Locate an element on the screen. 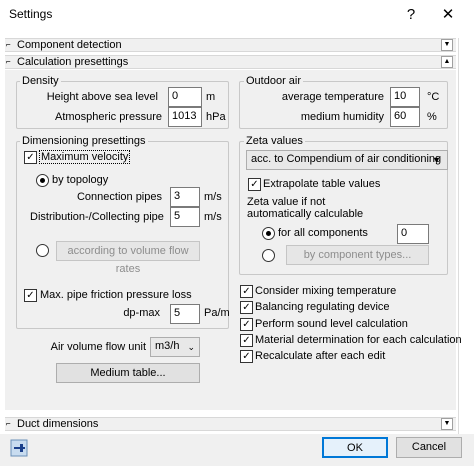 The image size is (474, 466). by-topology-label: by topology is located at coordinates (80, 180).